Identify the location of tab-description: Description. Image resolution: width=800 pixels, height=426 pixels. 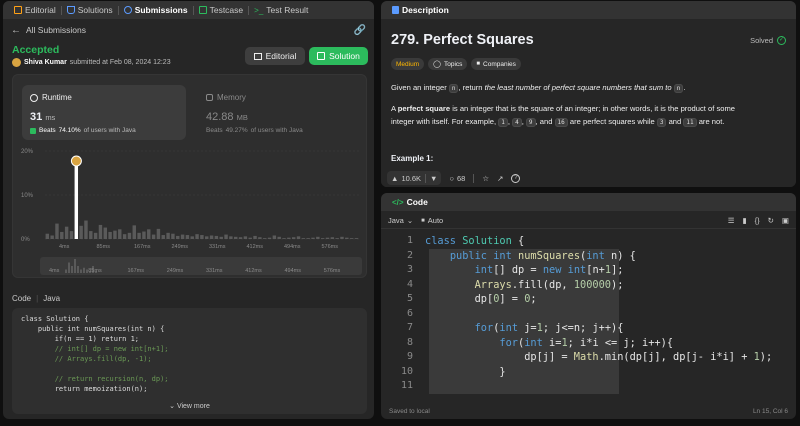
(420, 10).